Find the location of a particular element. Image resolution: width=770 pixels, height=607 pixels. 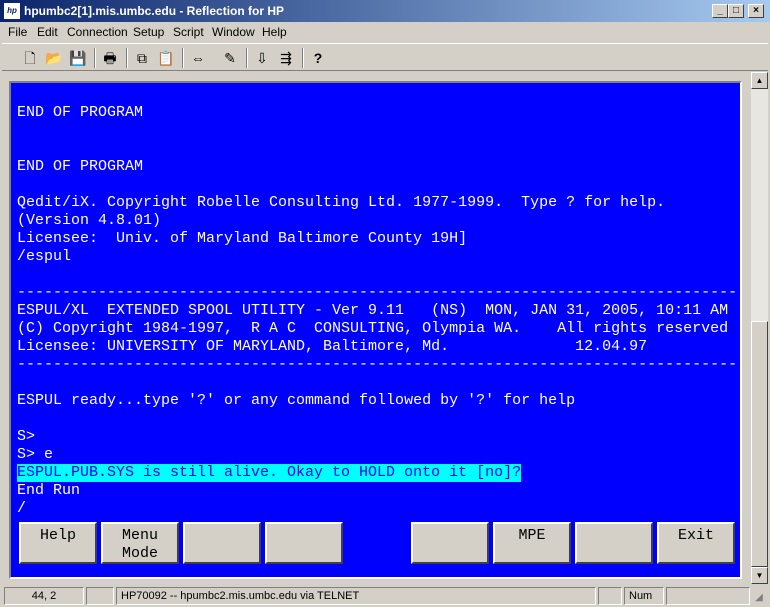

open-icon: 📂 is located at coordinates (54, 58).